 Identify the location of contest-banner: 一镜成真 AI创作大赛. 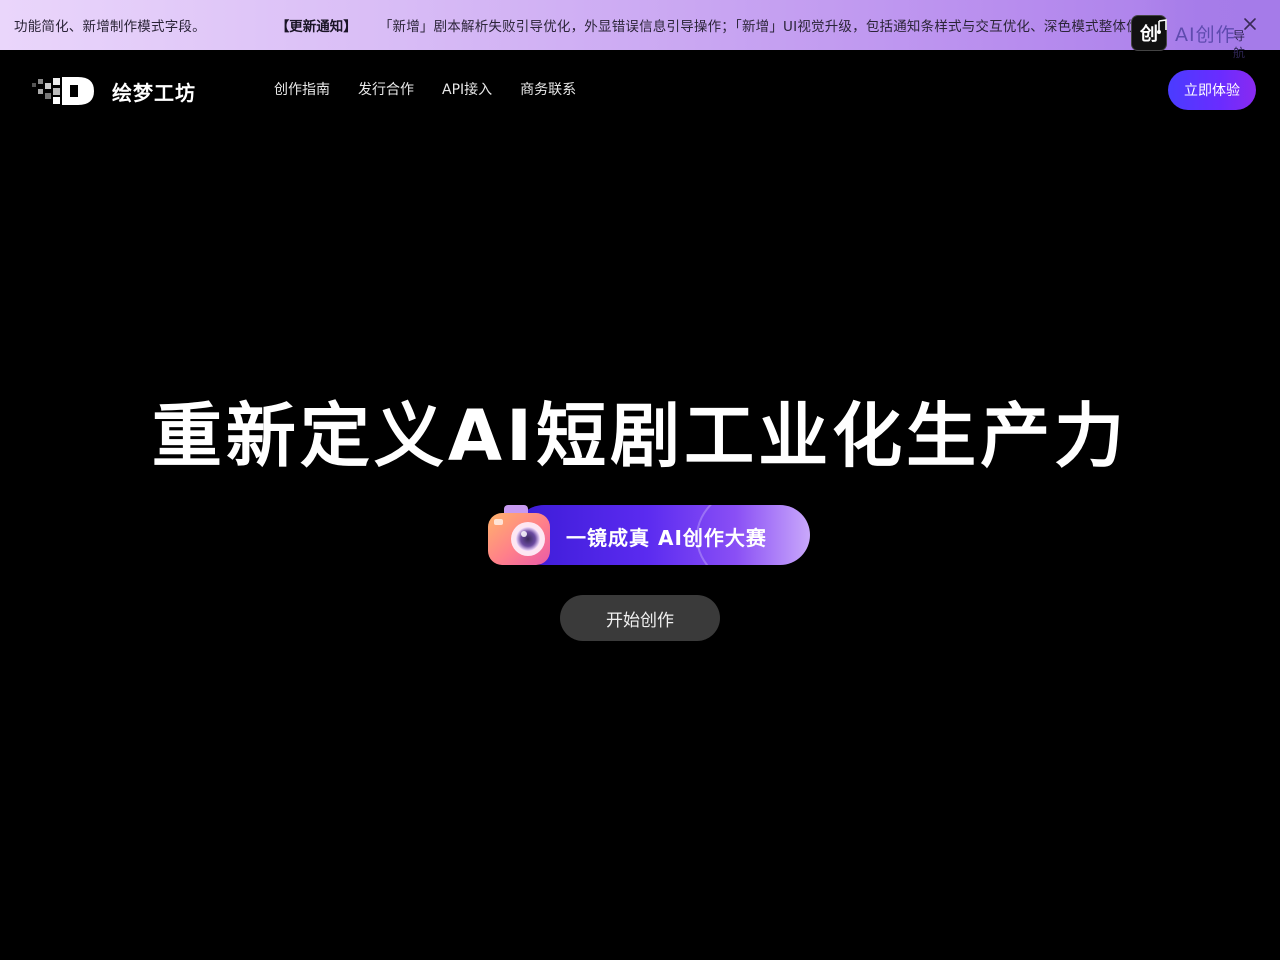
(648, 535).